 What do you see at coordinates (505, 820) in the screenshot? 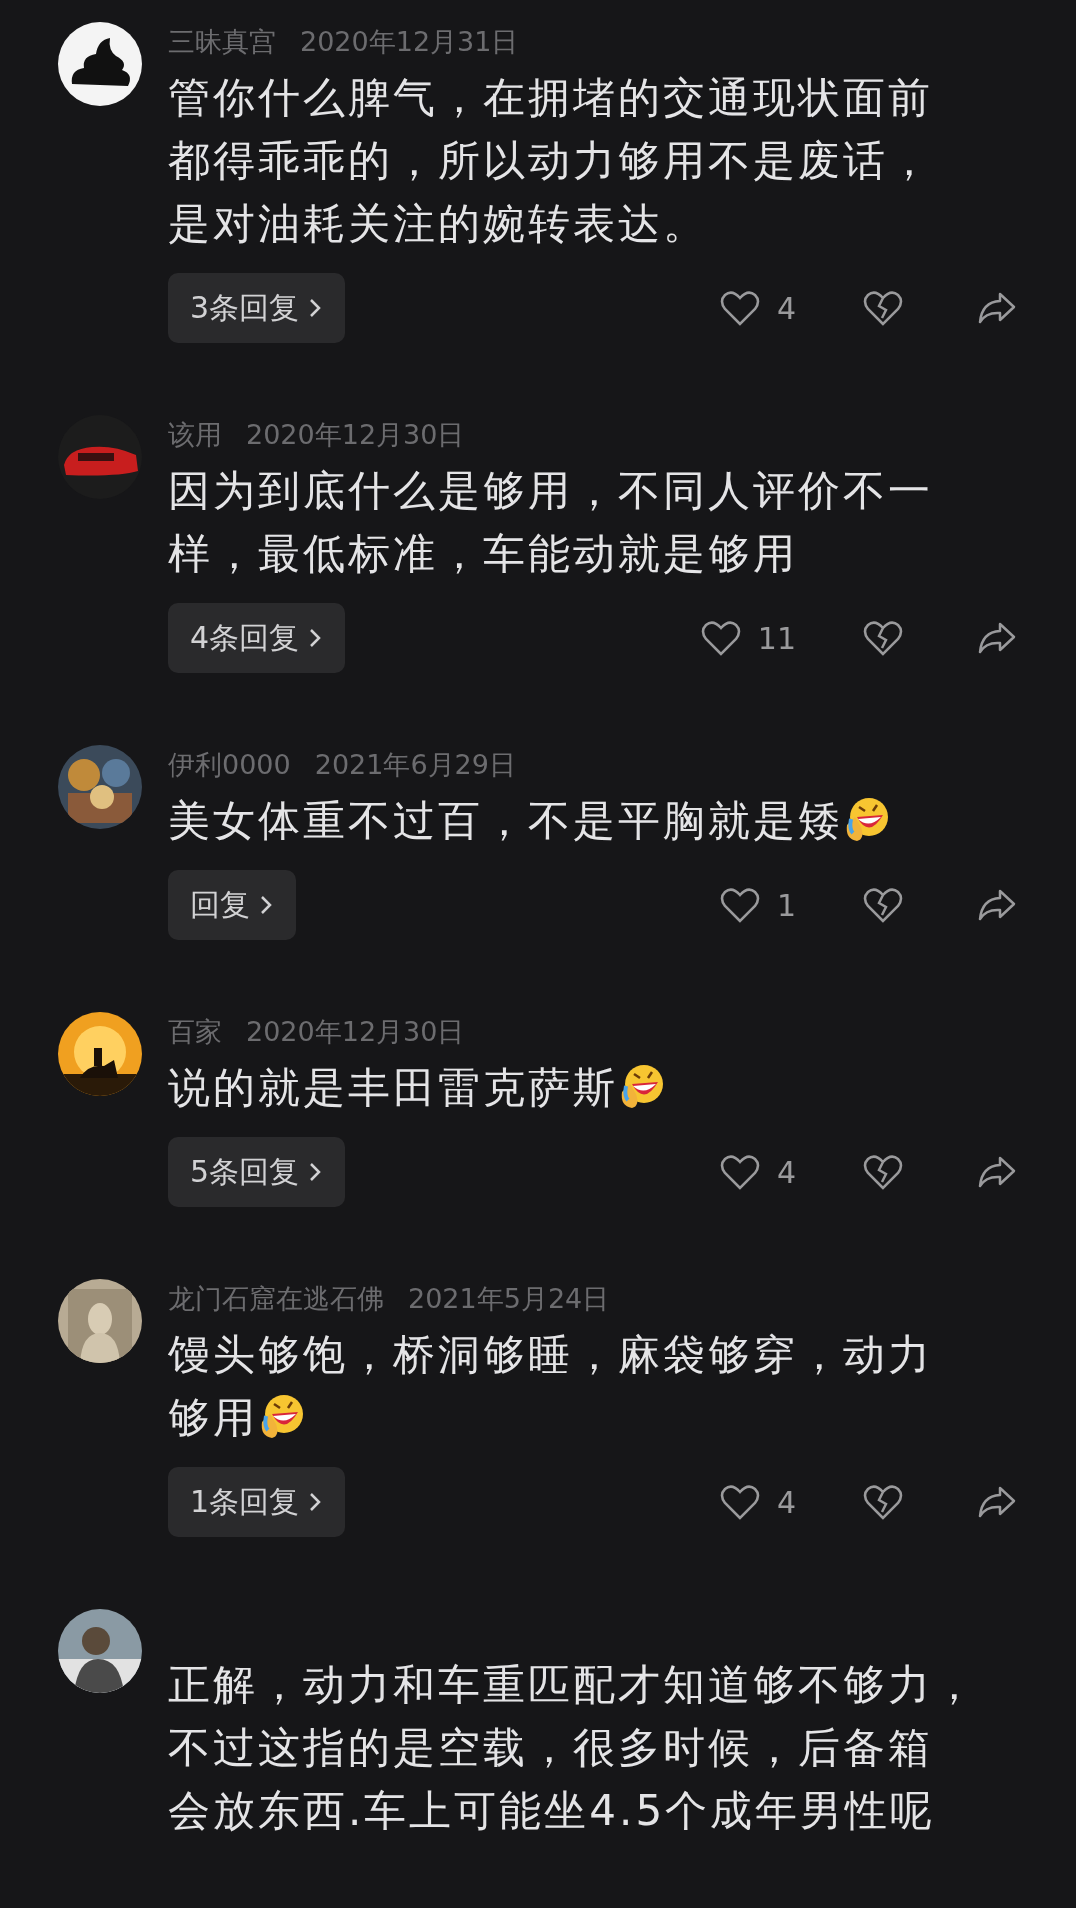
I see `comment-text: 美女体重不过百，不是平胸就是矮` at bounding box center [505, 820].